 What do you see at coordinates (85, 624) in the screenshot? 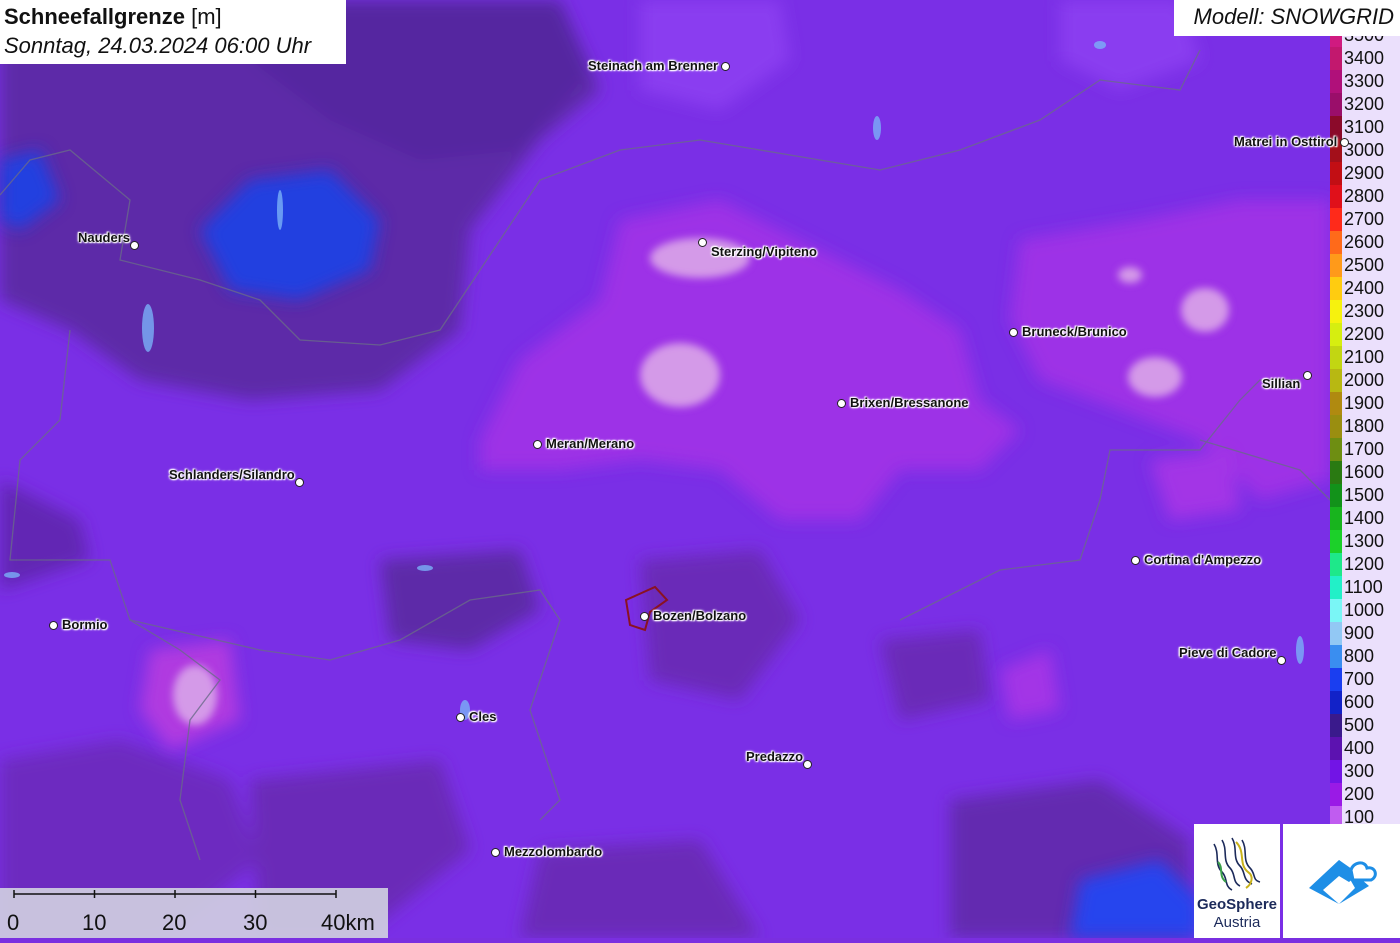
I see `place-label: Bormio` at bounding box center [85, 624].